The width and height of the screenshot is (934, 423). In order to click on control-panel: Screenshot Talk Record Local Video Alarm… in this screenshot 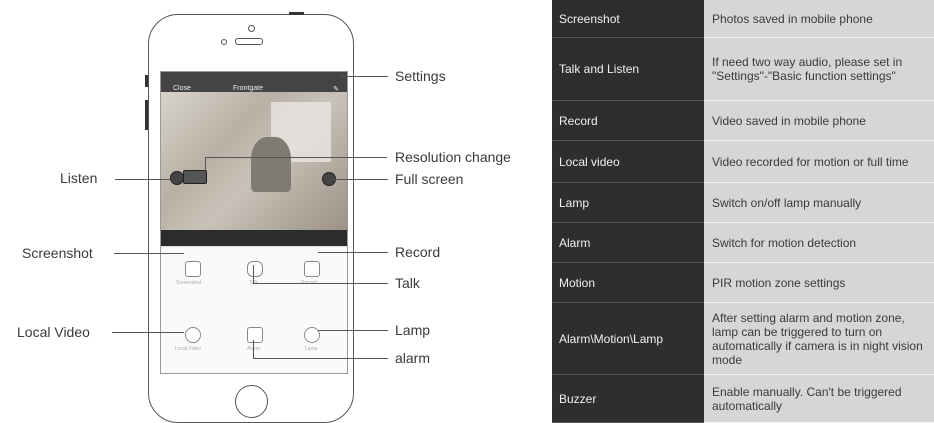, I will do `click(254, 309)`.